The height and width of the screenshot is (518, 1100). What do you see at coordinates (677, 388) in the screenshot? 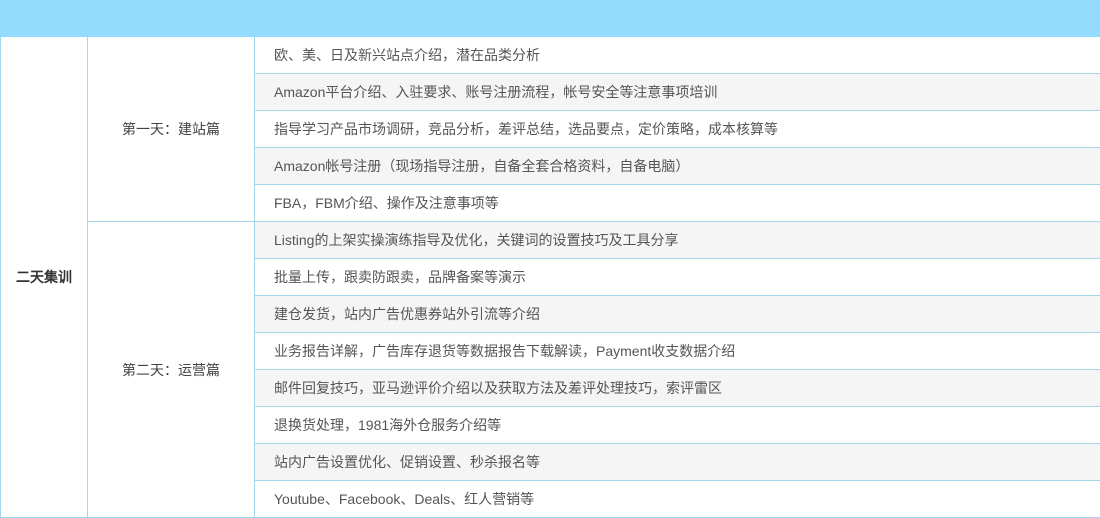
I see `topic-cell: 邮件回复技巧，亚马逊评价介绍以及获取方法及差评处理技巧，索评雷区` at bounding box center [677, 388].